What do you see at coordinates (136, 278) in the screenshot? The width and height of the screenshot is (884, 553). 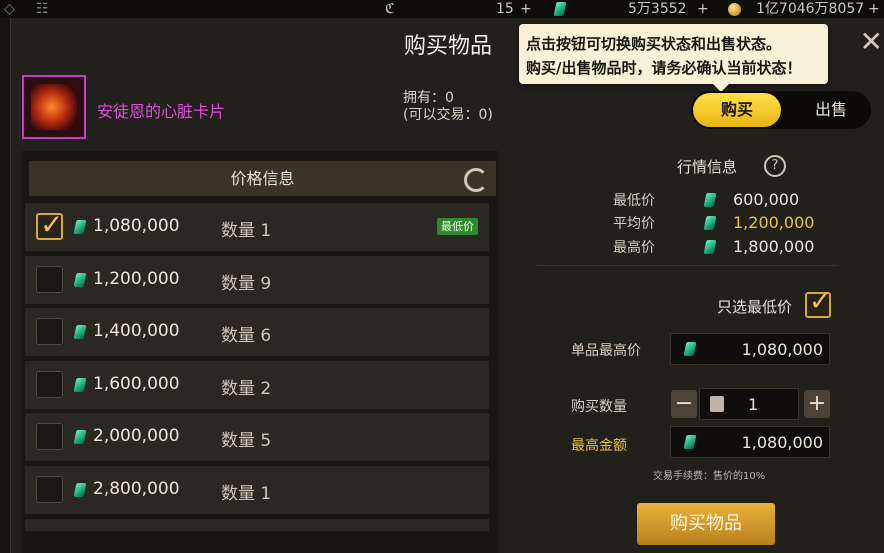 I see `row-price: 1,200,000` at bounding box center [136, 278].